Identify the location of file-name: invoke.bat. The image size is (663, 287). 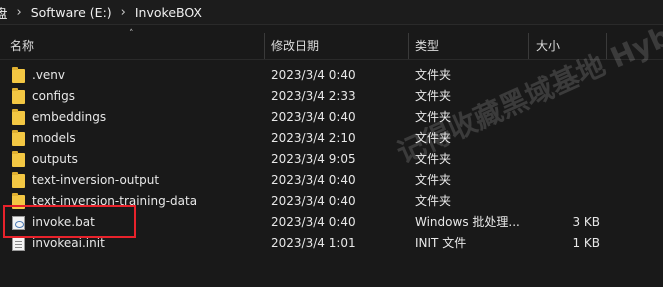
(63, 222).